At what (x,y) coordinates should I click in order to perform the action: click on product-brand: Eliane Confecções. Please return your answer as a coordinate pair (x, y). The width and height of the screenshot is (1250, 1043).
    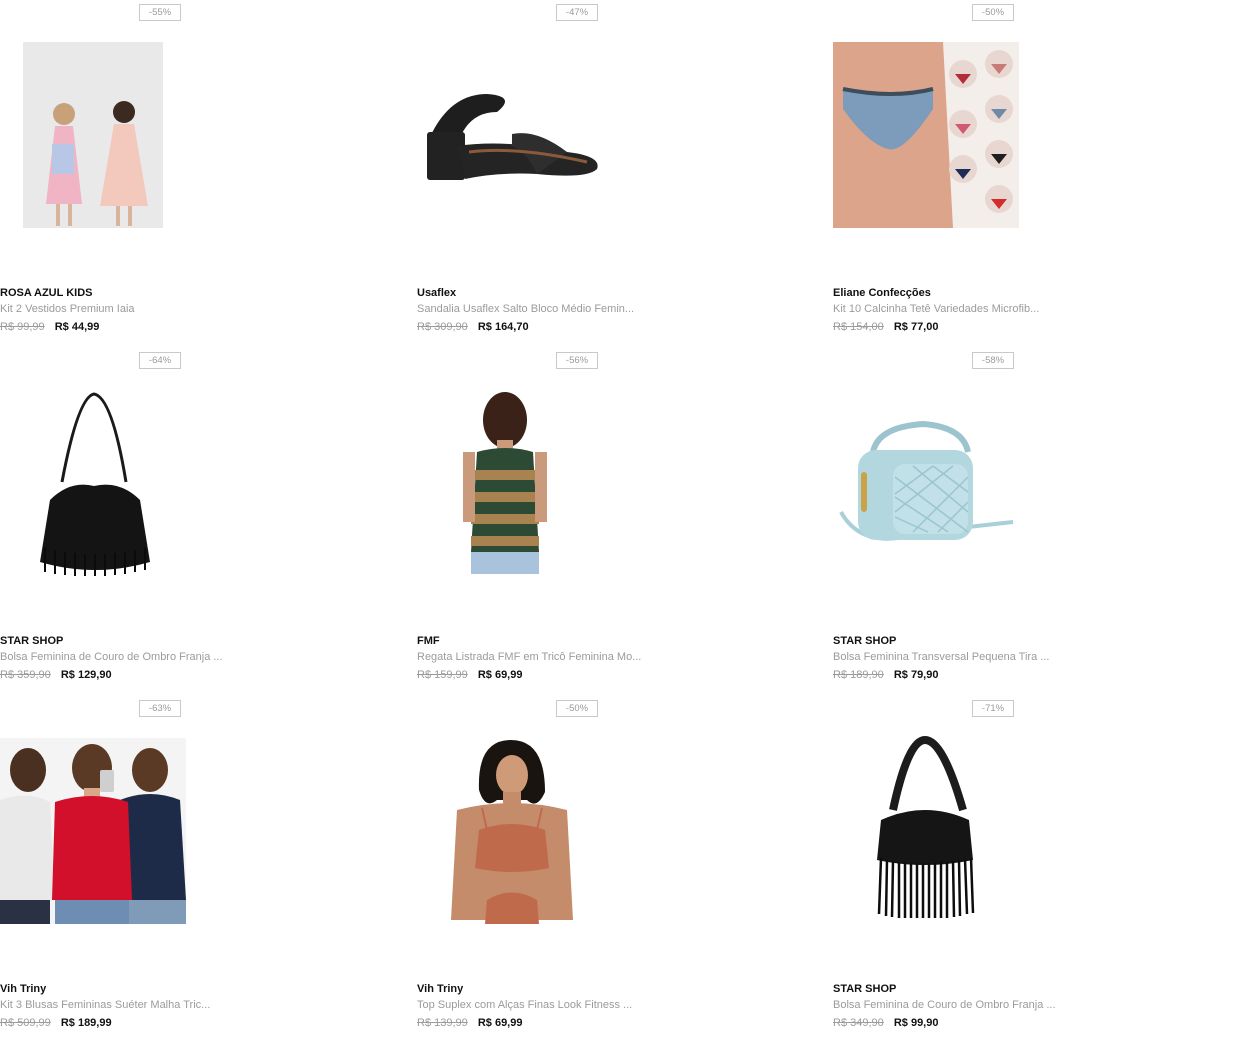
    Looking at the image, I should click on (882, 293).